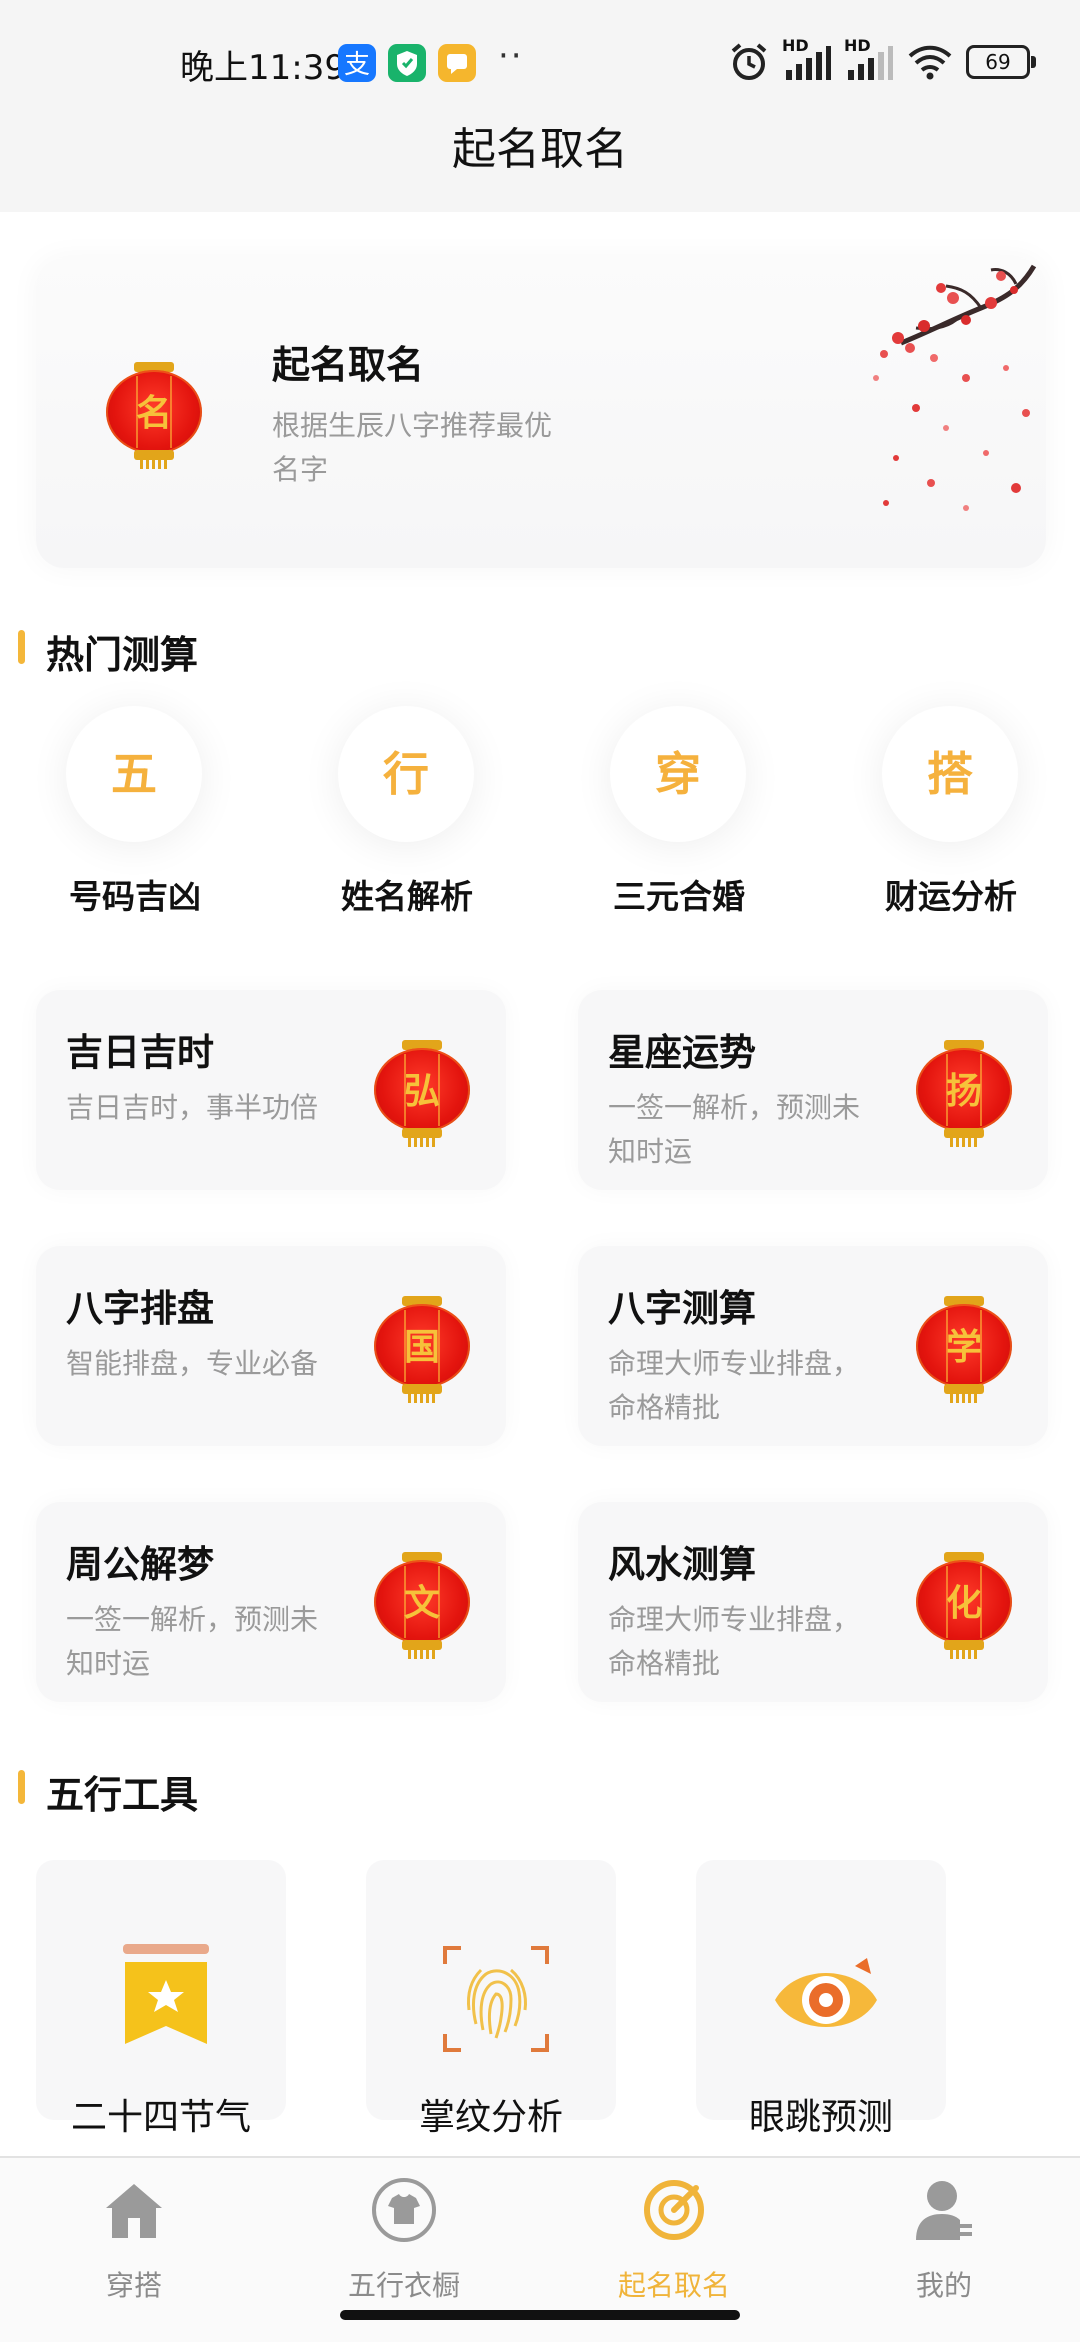 The image size is (1080, 2342). What do you see at coordinates (407, 63) in the screenshot?
I see `shield-icon` at bounding box center [407, 63].